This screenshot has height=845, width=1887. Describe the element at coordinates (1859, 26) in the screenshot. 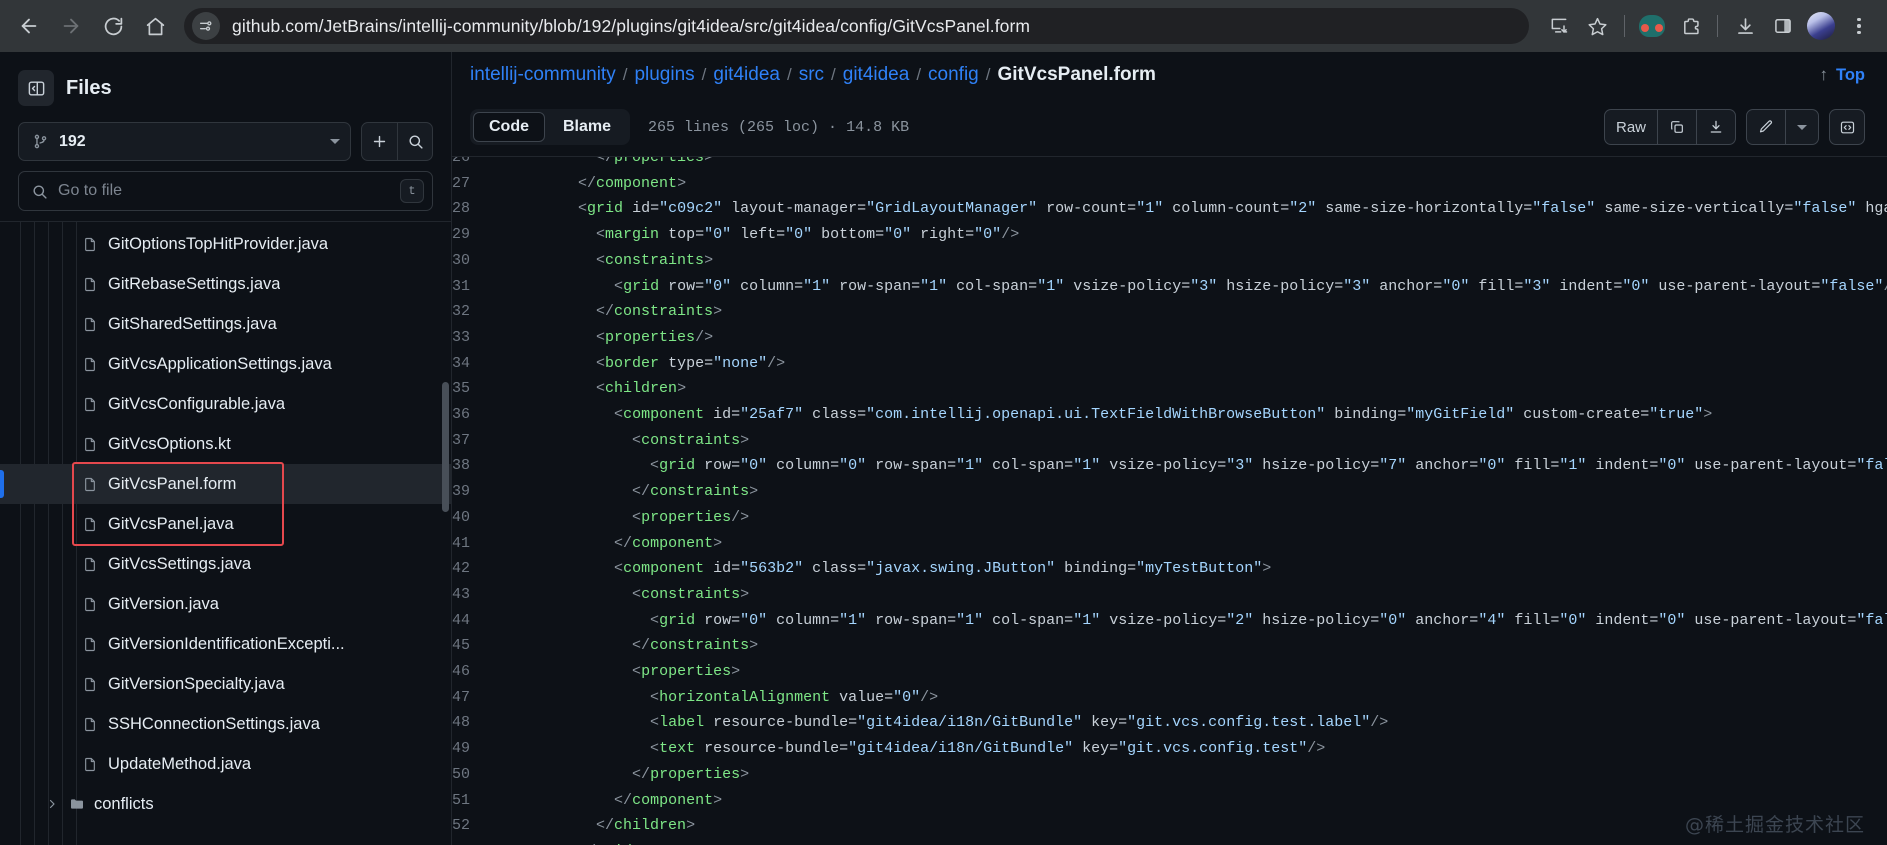

I see `chrome-menu-icon` at that location.